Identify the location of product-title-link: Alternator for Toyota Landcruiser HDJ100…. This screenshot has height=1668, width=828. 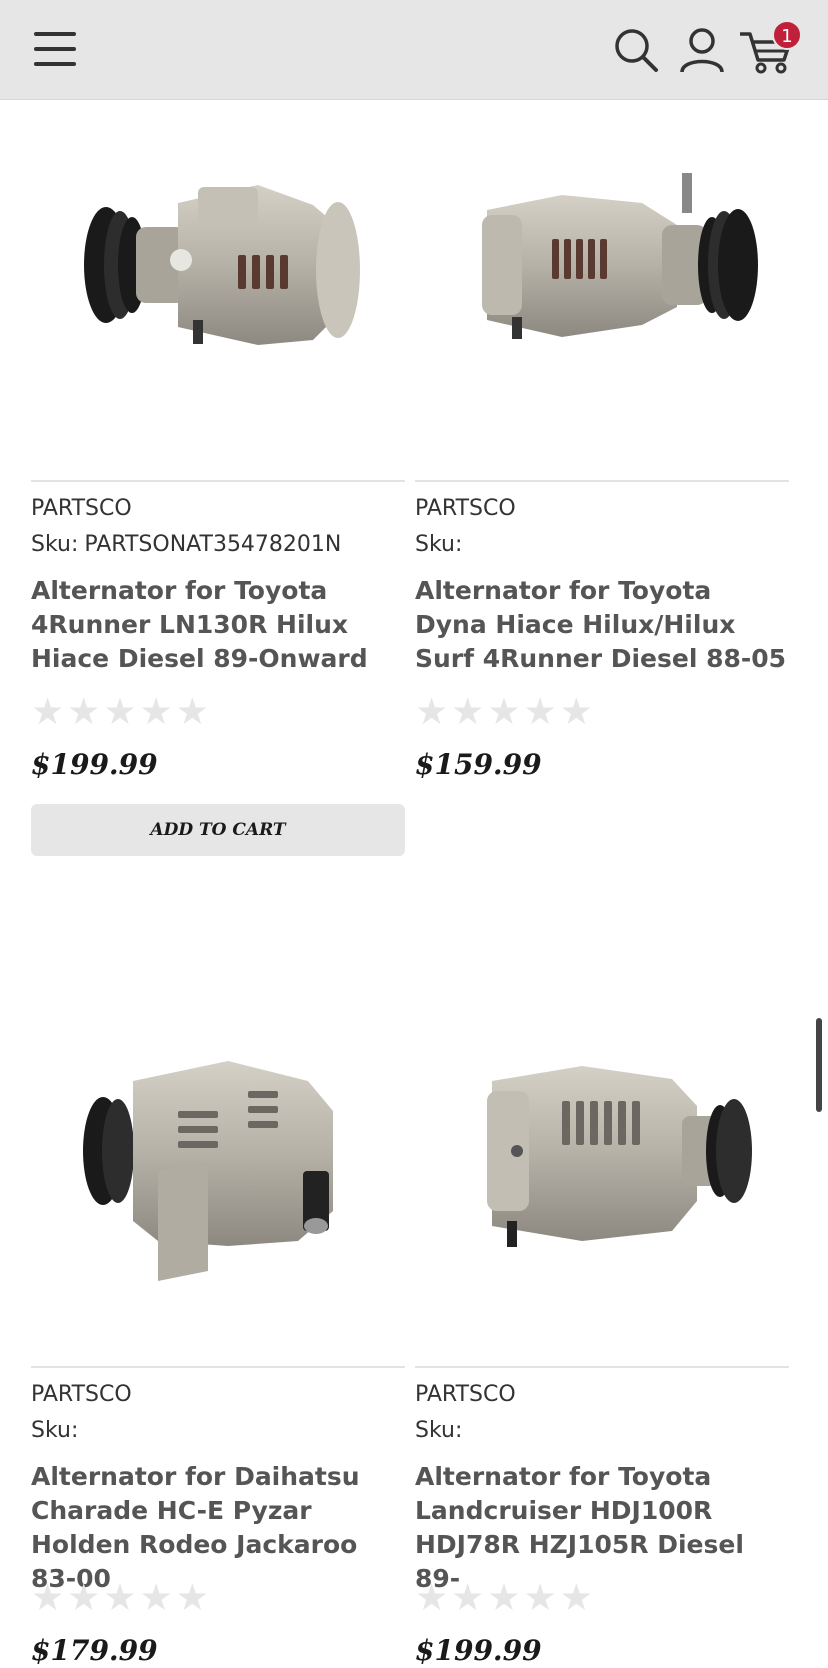
(602, 1528).